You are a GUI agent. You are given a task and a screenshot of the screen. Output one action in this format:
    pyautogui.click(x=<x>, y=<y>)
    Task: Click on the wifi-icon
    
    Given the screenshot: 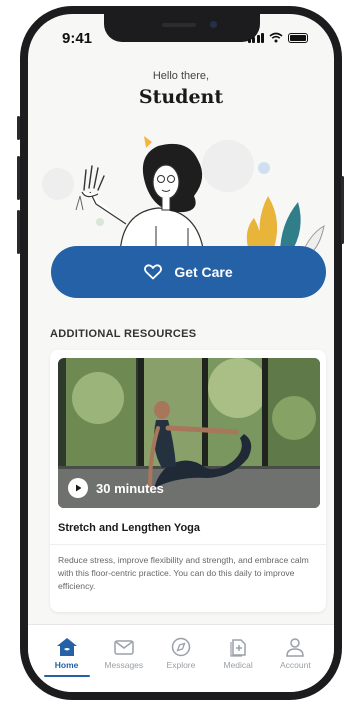 What is the action you would take?
    pyautogui.click(x=276, y=37)
    